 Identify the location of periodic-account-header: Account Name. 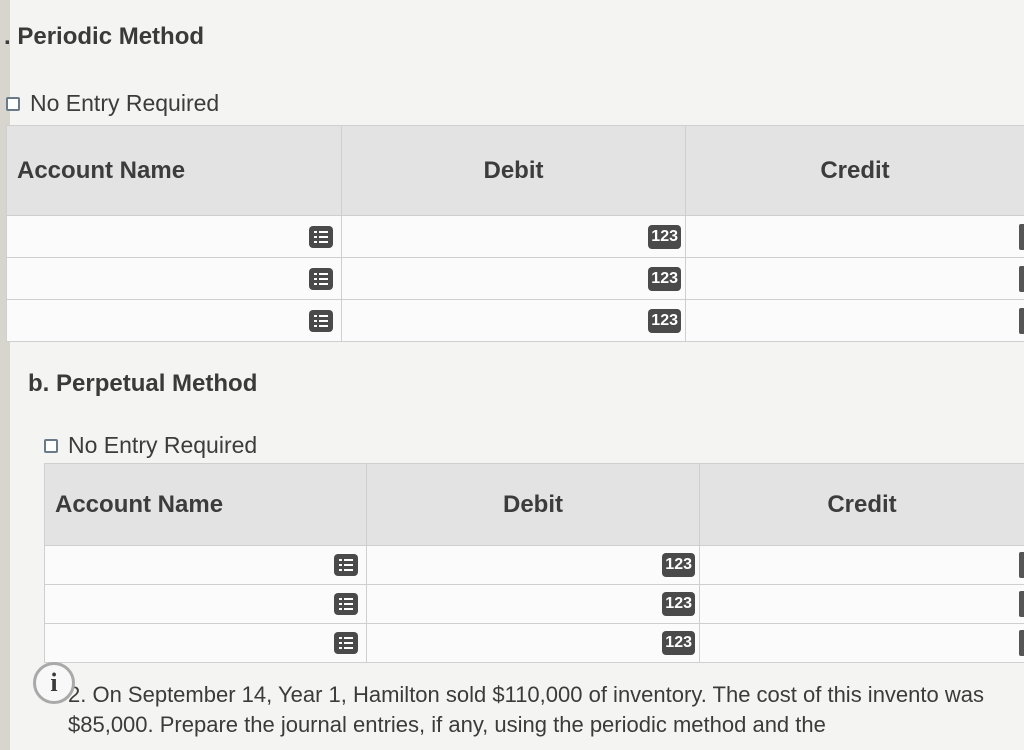
(174, 170).